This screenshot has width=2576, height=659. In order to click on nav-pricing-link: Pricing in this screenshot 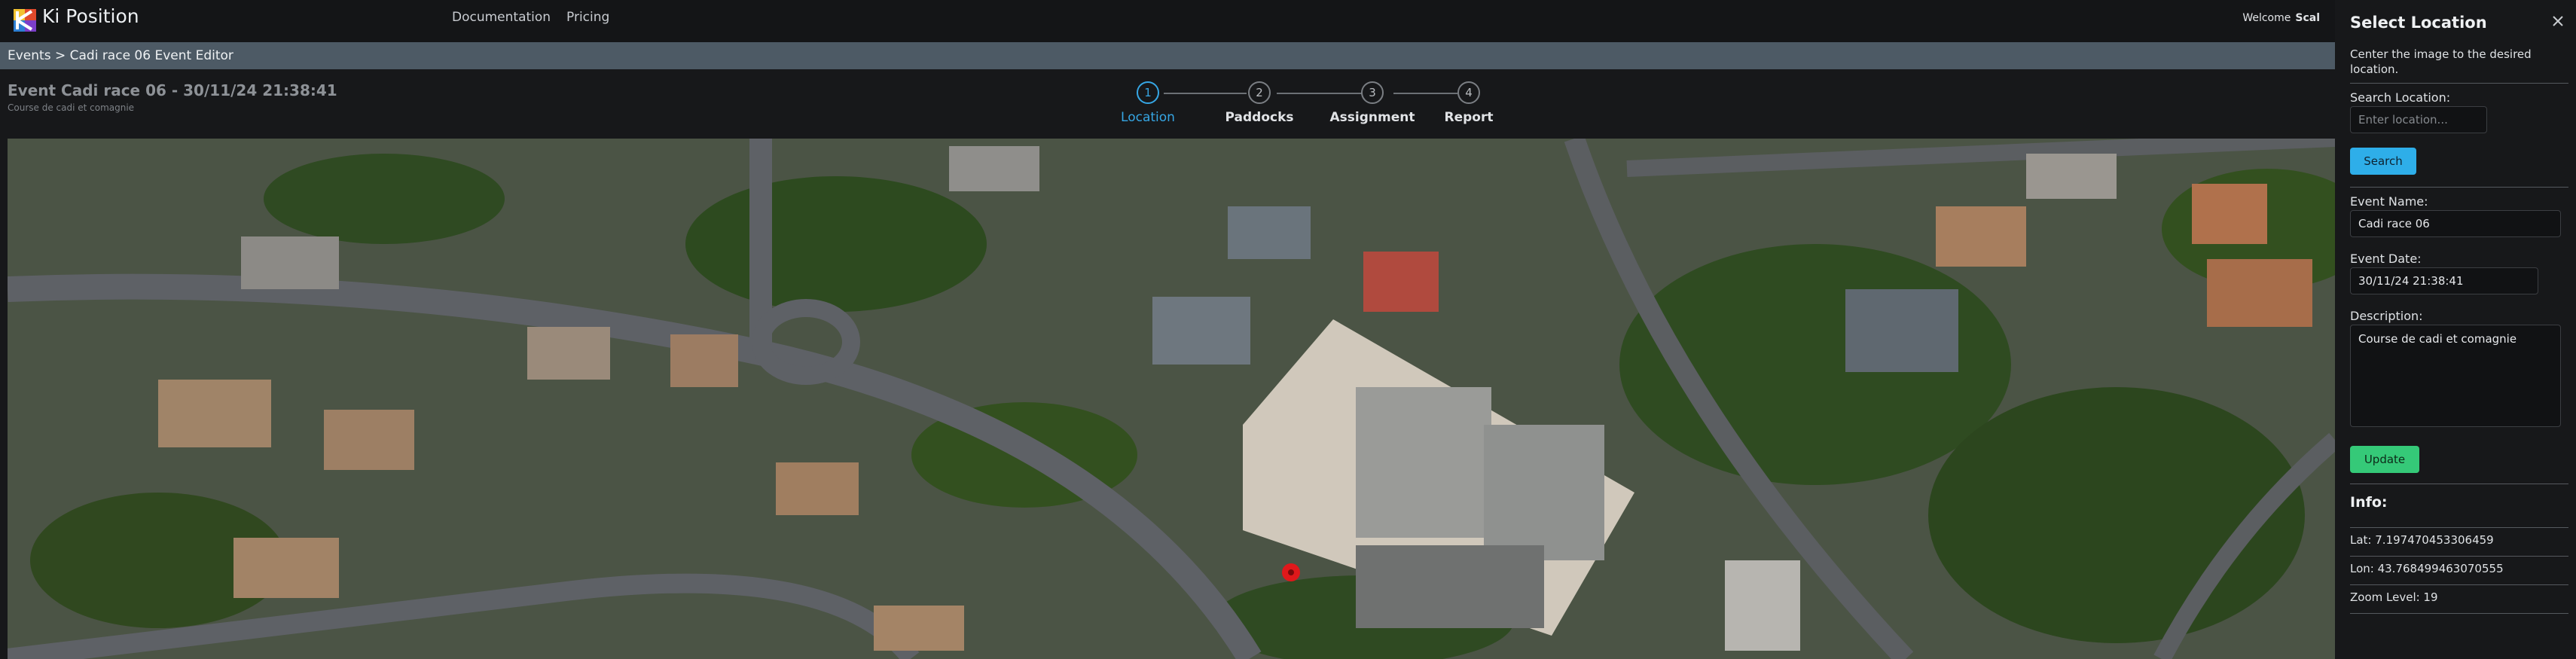, I will do `click(588, 17)`.